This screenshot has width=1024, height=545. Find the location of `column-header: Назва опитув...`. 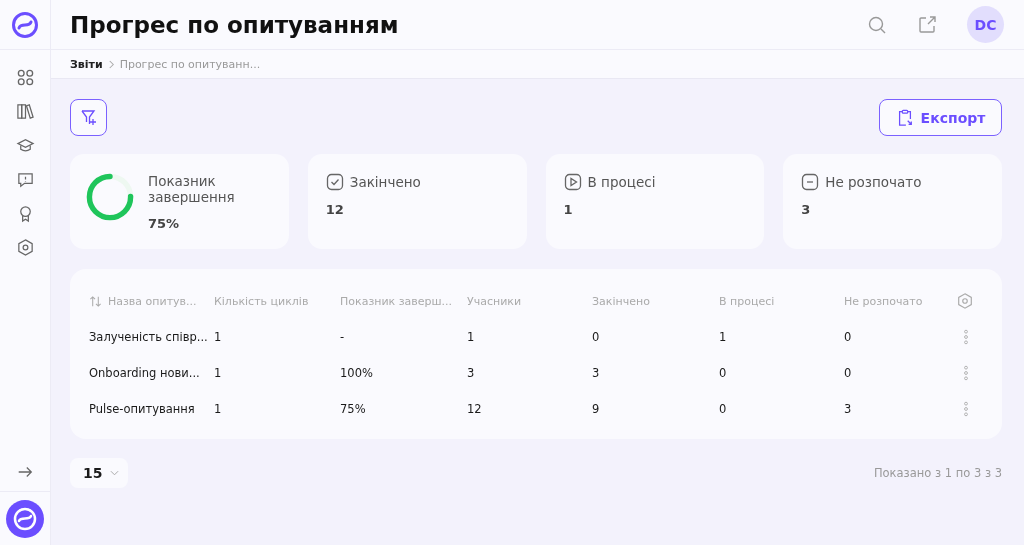

column-header: Назва опитув... is located at coordinates (152, 301).